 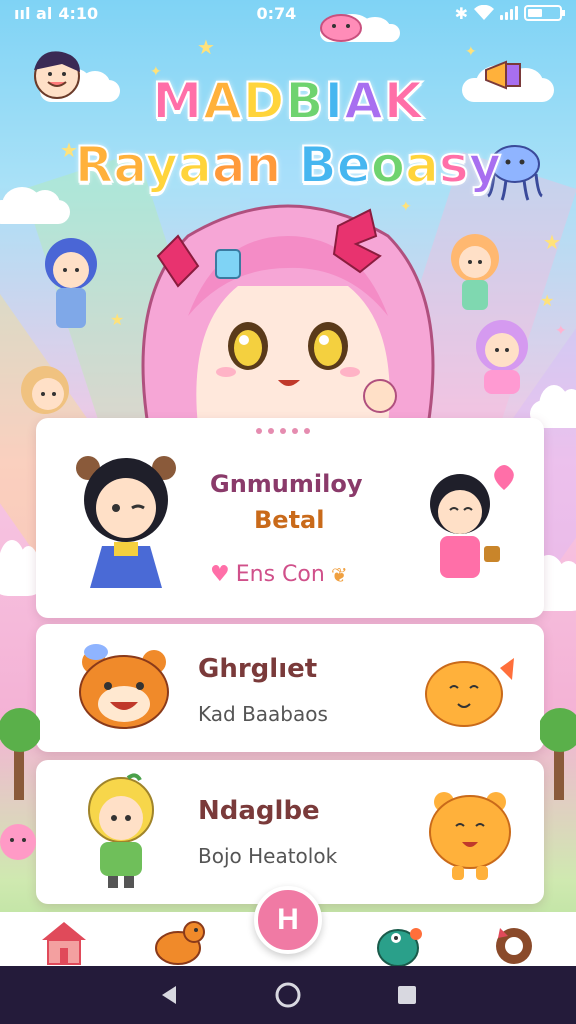 What do you see at coordinates (268, 856) in the screenshot?
I see `card-subtitle: Bojo Heatolok` at bounding box center [268, 856].